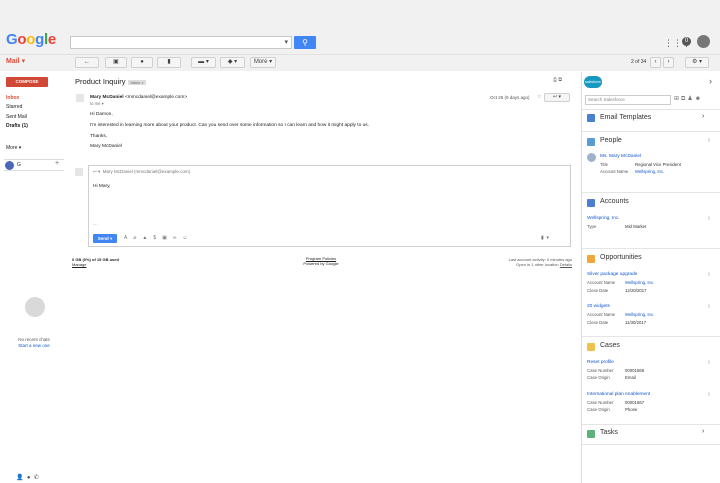  Describe the element at coordinates (31, 39) in the screenshot. I see `google-logo: Google` at that location.